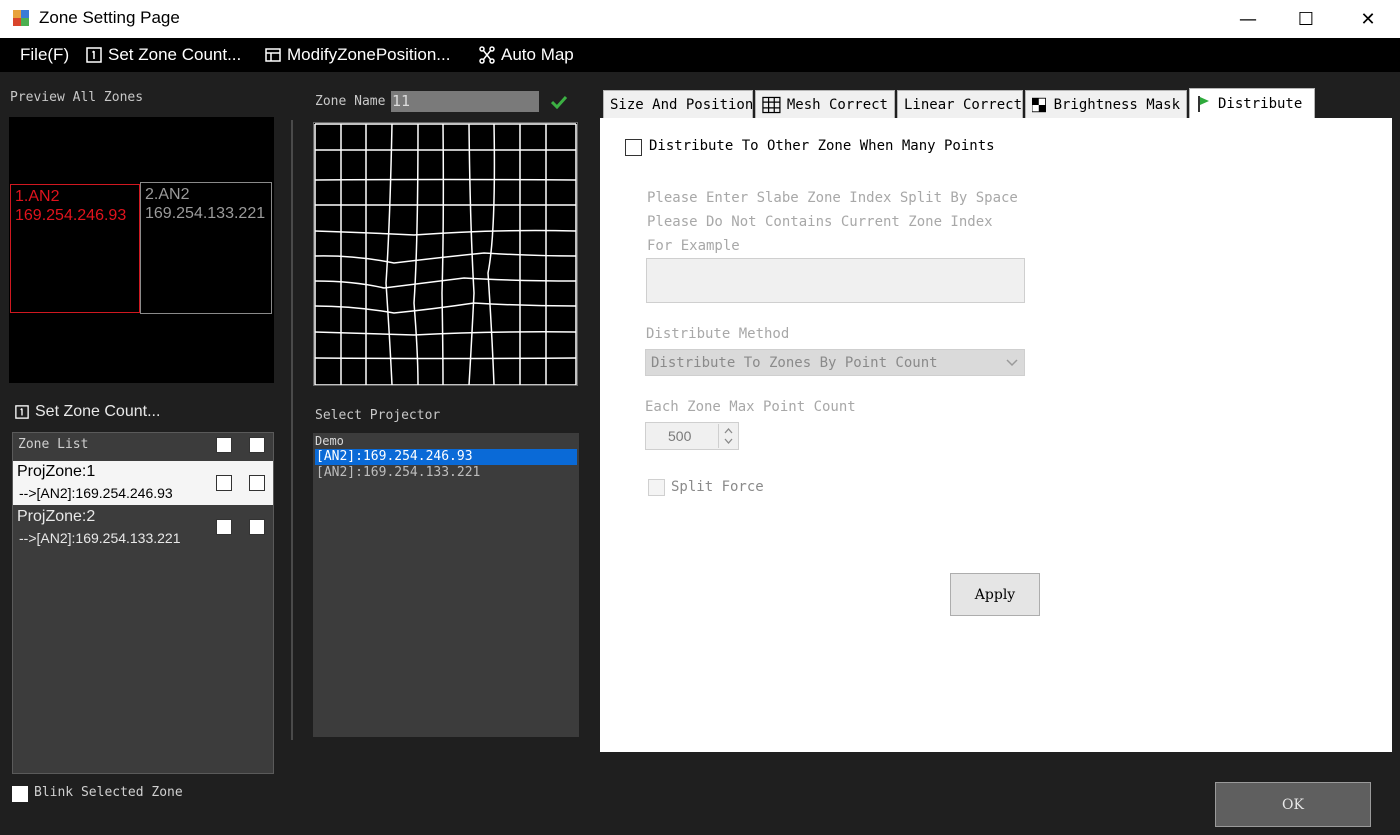 The image size is (1400, 835). I want to click on hint-line-3: For Example, so click(693, 246).